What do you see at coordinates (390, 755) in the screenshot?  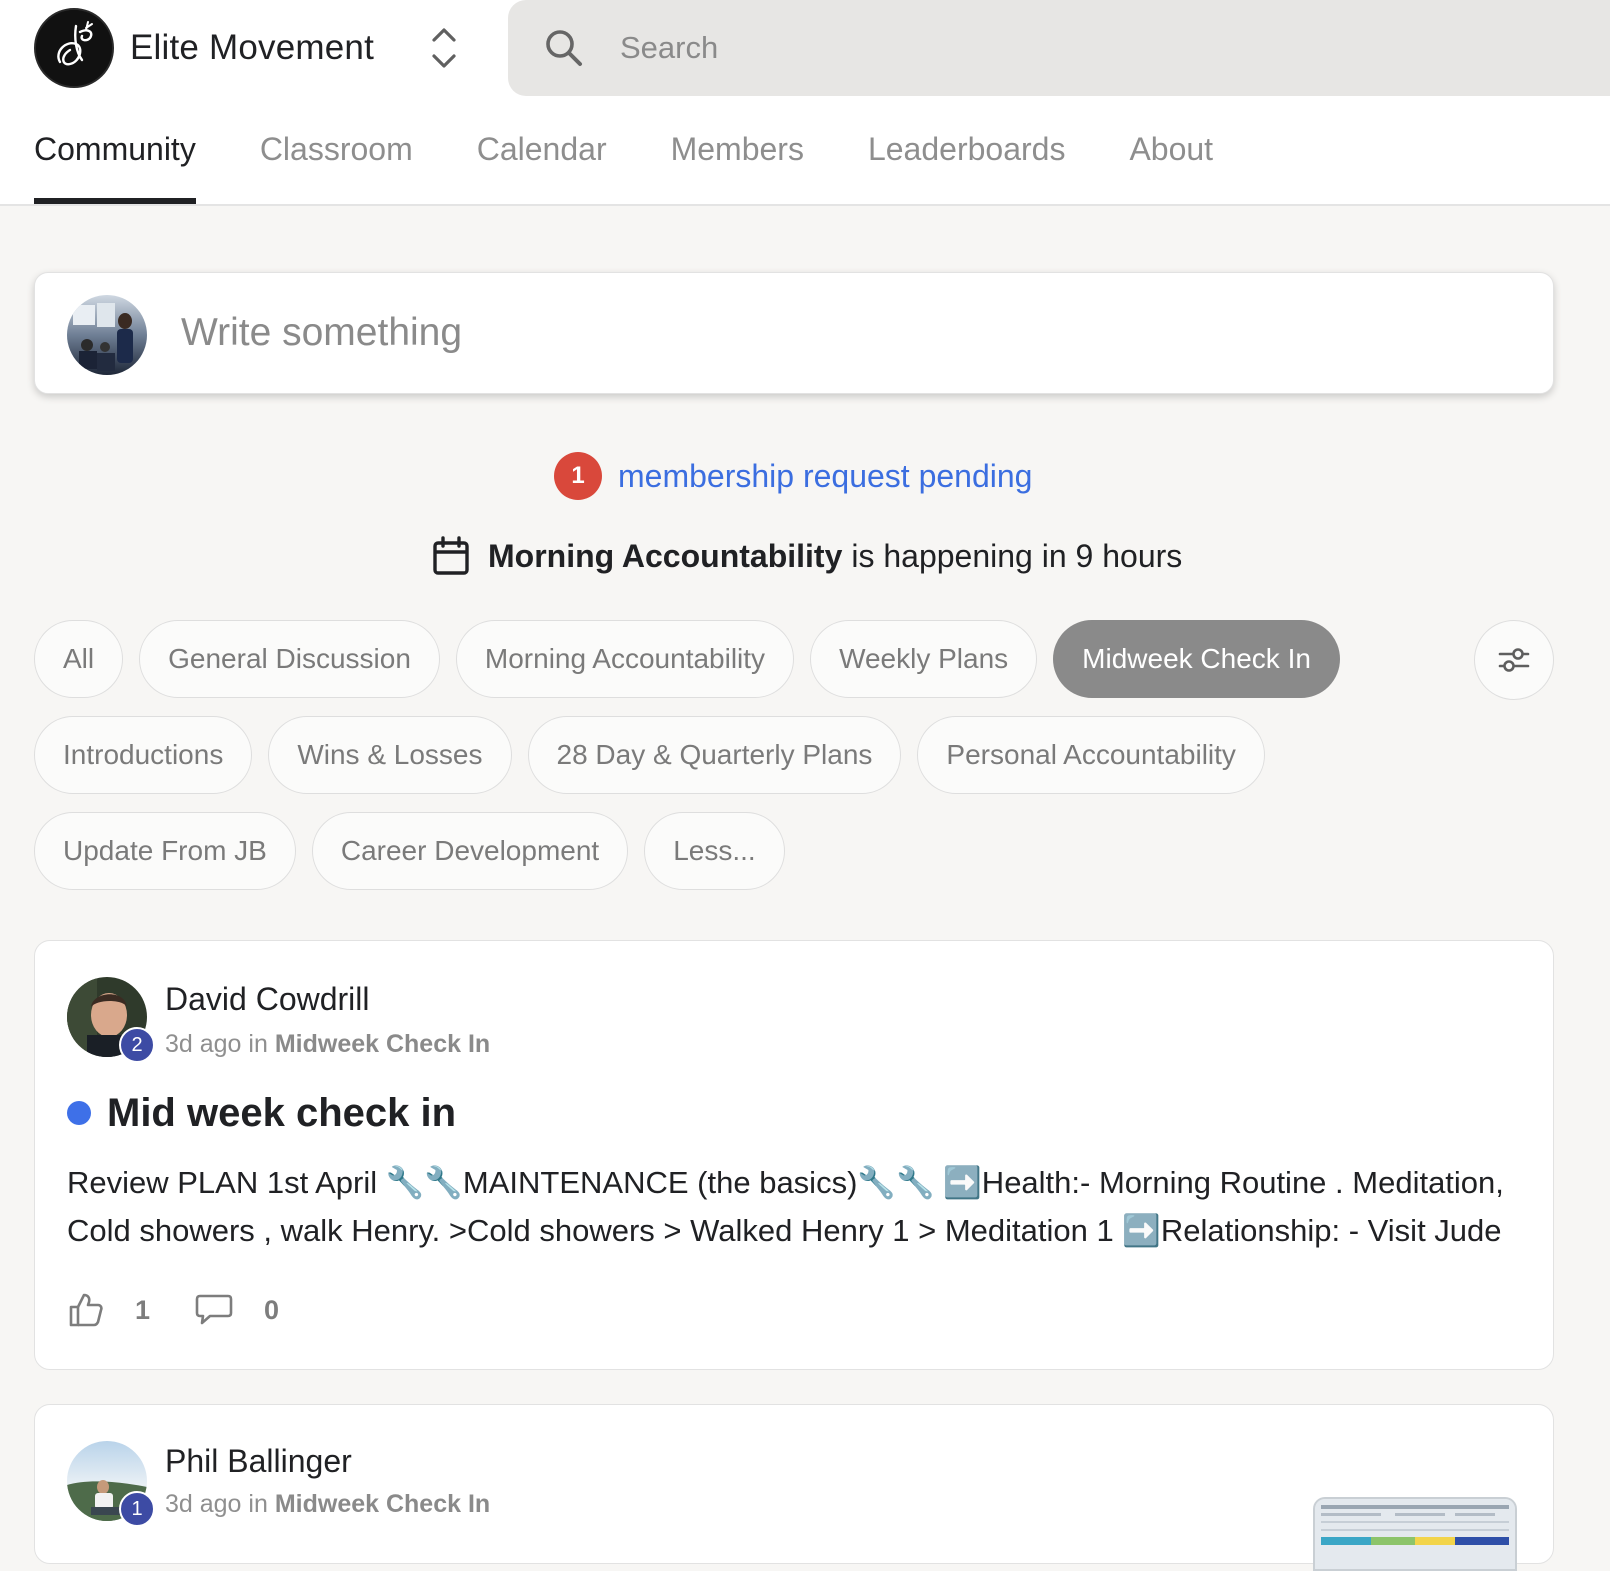 I see `chip-wins-losses: Wins & Losses` at bounding box center [390, 755].